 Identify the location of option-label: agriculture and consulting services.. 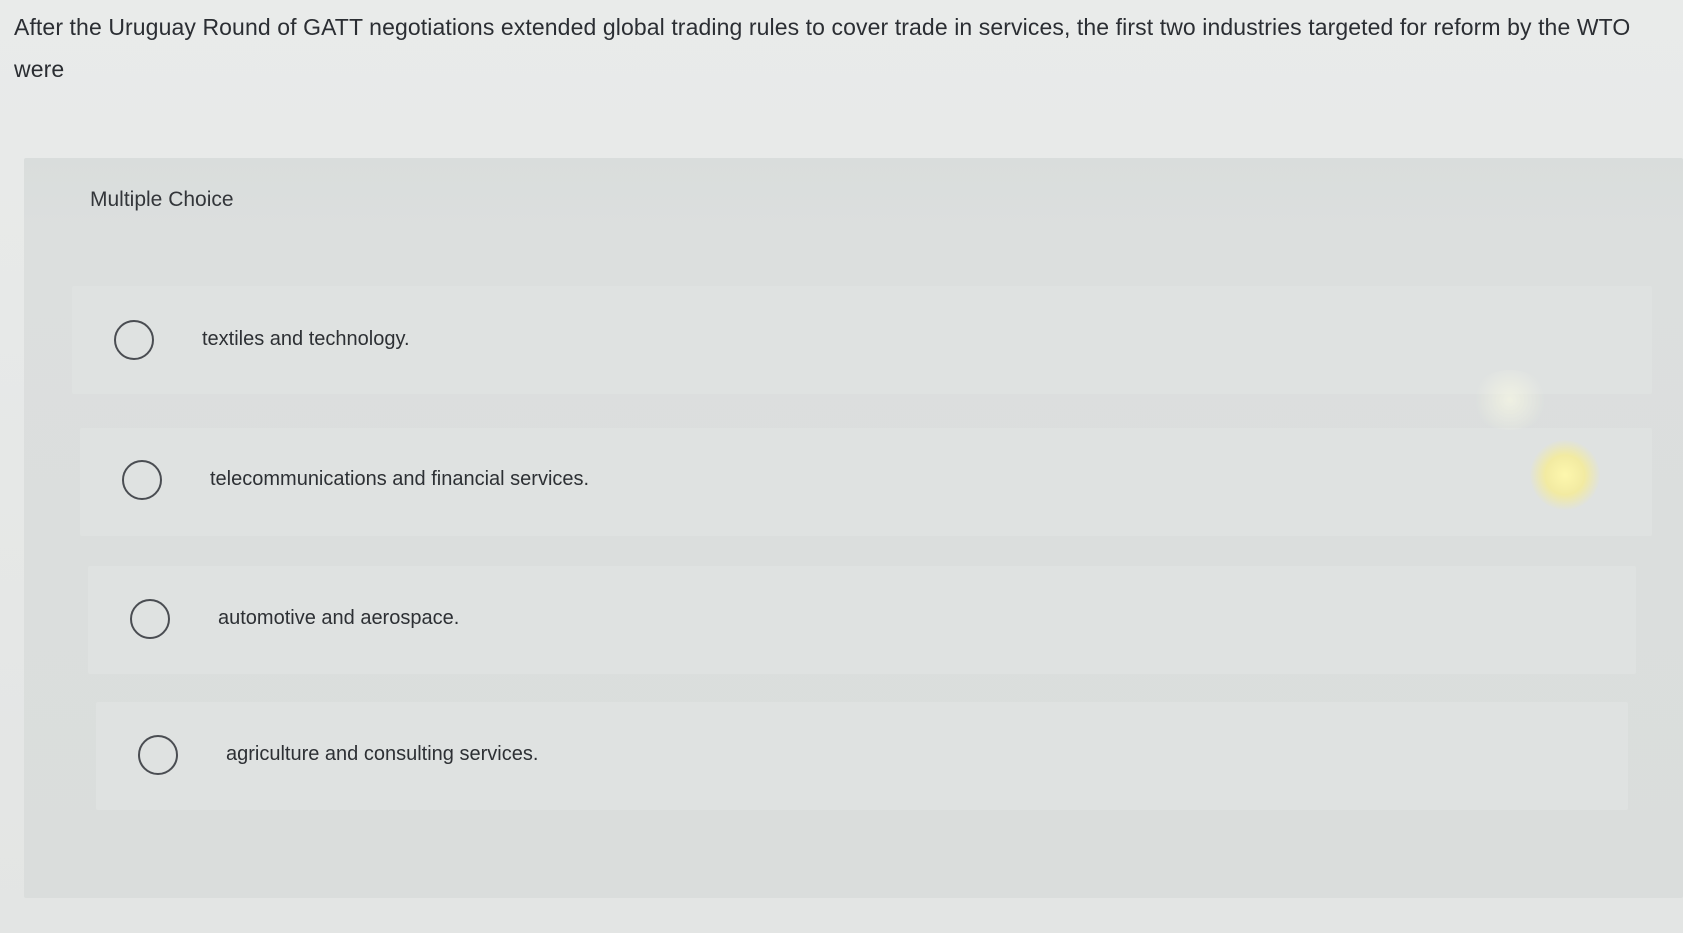
(382, 754).